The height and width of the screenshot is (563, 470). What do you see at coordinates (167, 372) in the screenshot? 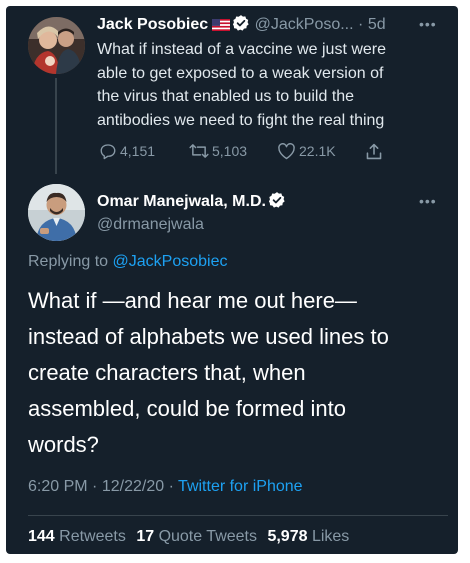
I see `main-text-line: create characters that, when` at bounding box center [167, 372].